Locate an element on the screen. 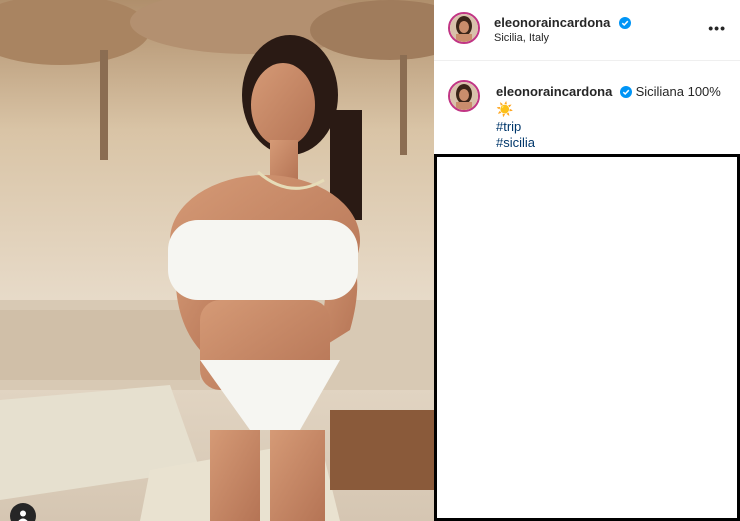  person-icon is located at coordinates (23, 515).